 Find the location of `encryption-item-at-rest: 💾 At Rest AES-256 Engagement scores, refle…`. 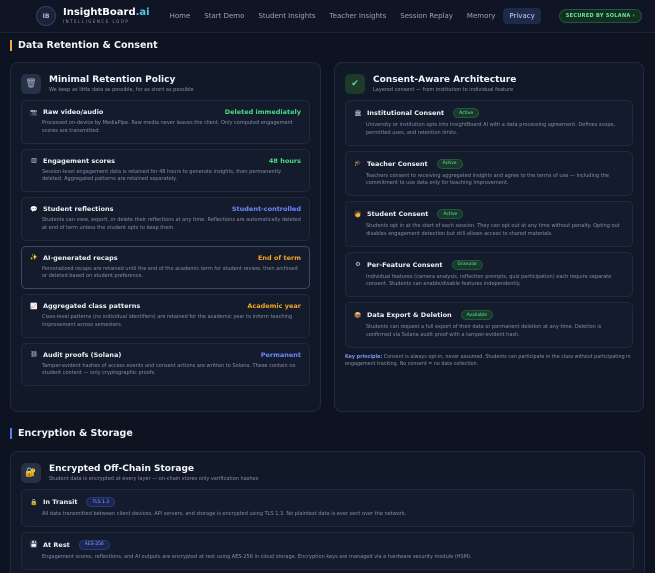

encryption-item-at-rest: 💾 At Rest AES-256 Engagement scores, refle… is located at coordinates (327, 550).